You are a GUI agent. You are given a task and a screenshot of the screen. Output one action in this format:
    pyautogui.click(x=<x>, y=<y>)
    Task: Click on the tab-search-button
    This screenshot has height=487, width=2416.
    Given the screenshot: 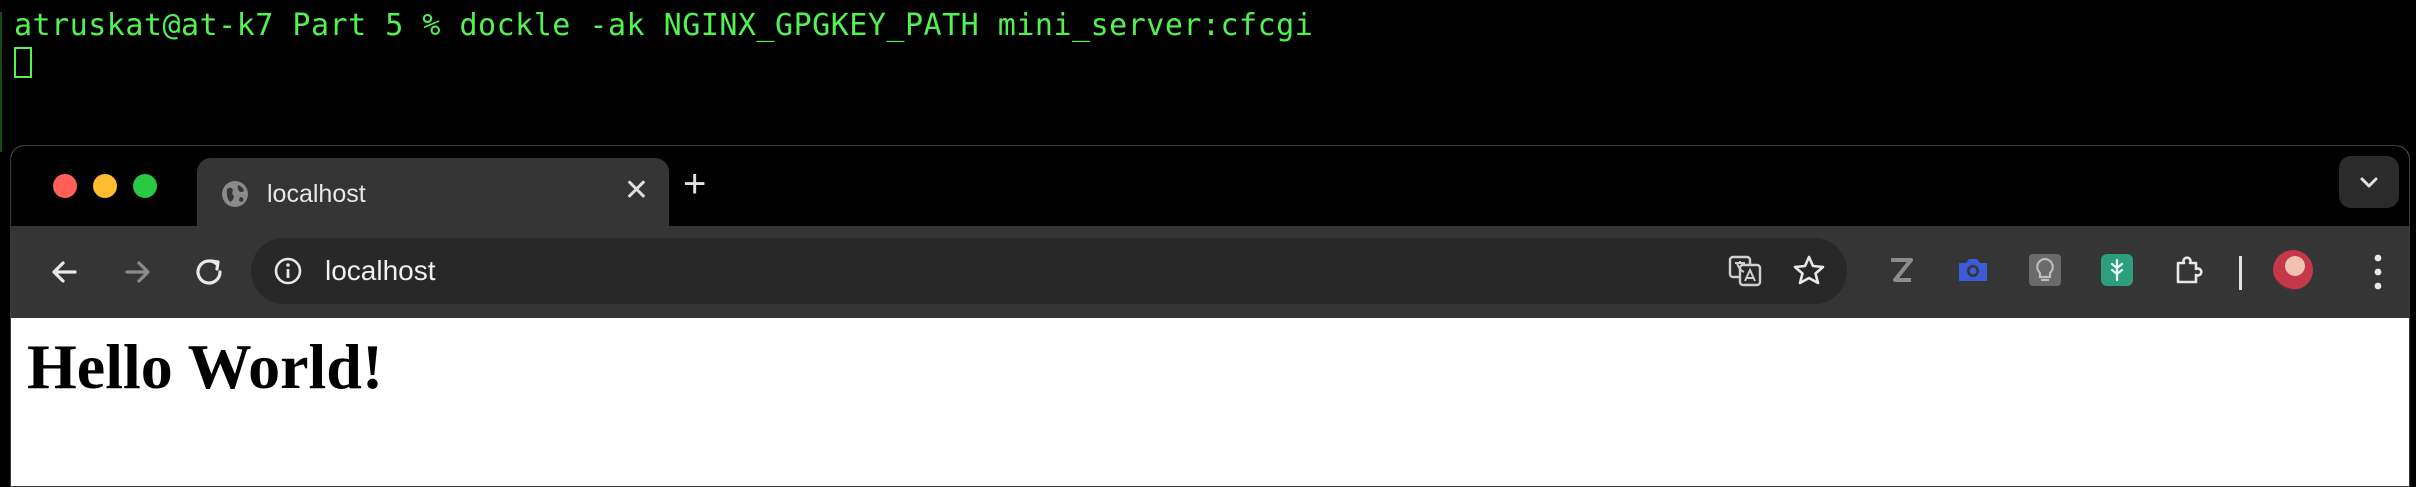 What is the action you would take?
    pyautogui.click(x=2369, y=182)
    